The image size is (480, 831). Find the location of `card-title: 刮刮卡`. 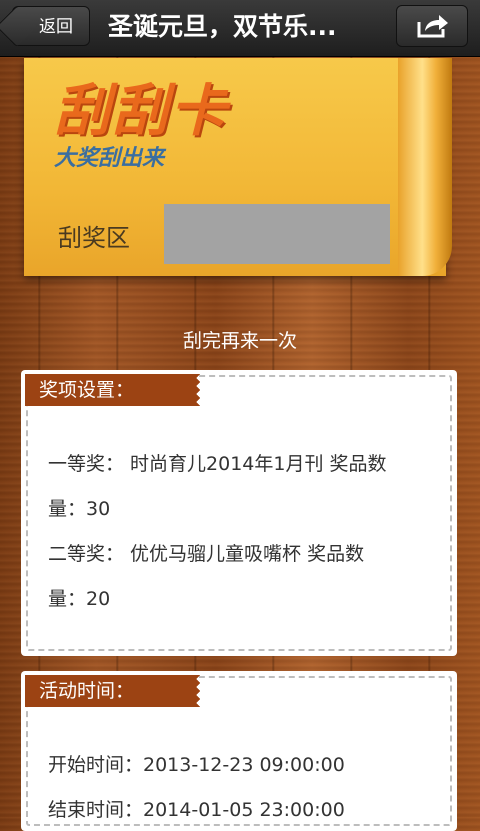

card-title: 刮刮卡 is located at coordinates (141, 111).